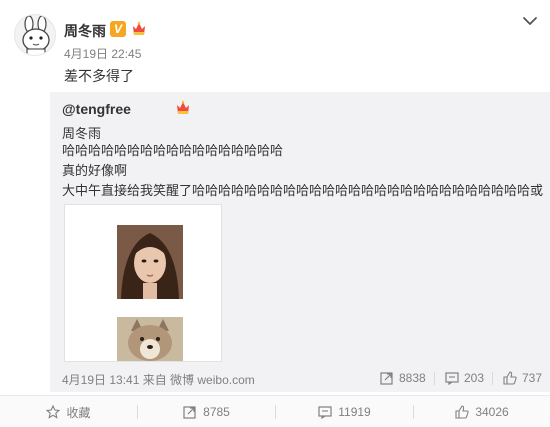  I want to click on favorite-button: 收藏, so click(68, 411).